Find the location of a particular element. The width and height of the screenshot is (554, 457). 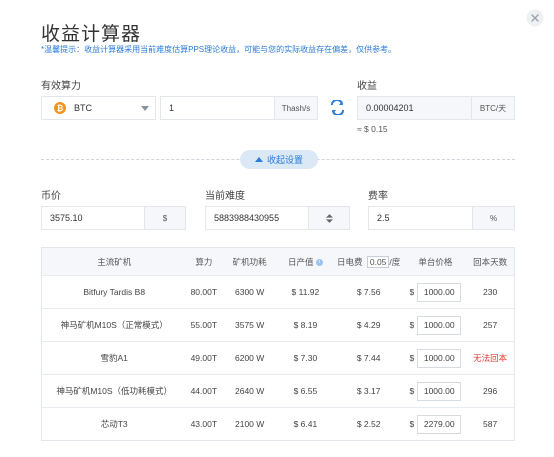

cell-power: 6300 W is located at coordinates (249, 292).